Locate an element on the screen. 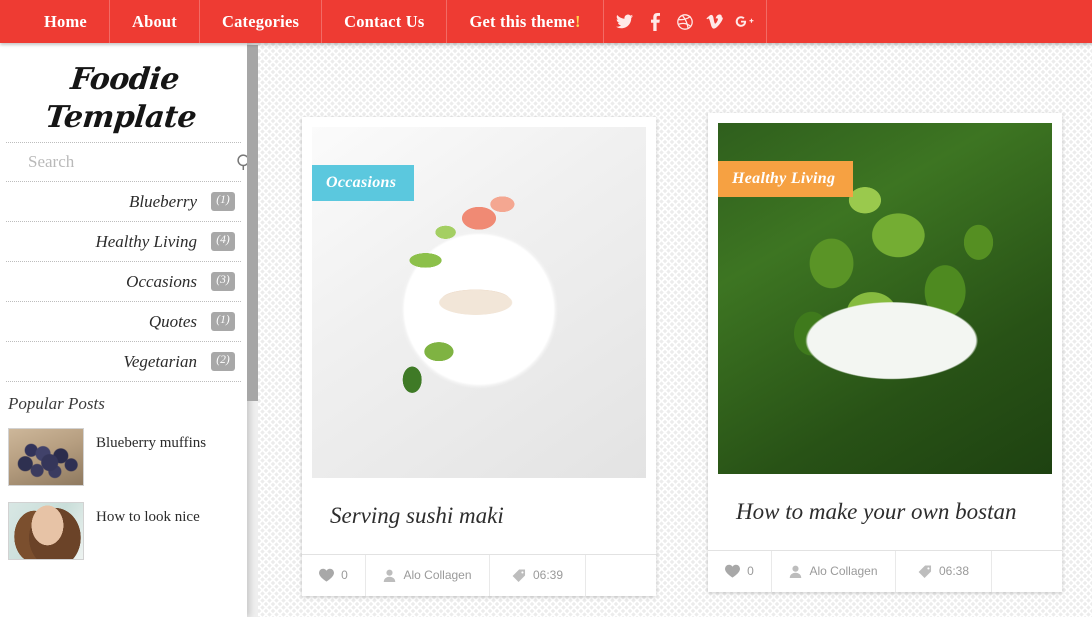 The height and width of the screenshot is (617, 1092). post-category-ribbon: Healthy Living is located at coordinates (786, 179).